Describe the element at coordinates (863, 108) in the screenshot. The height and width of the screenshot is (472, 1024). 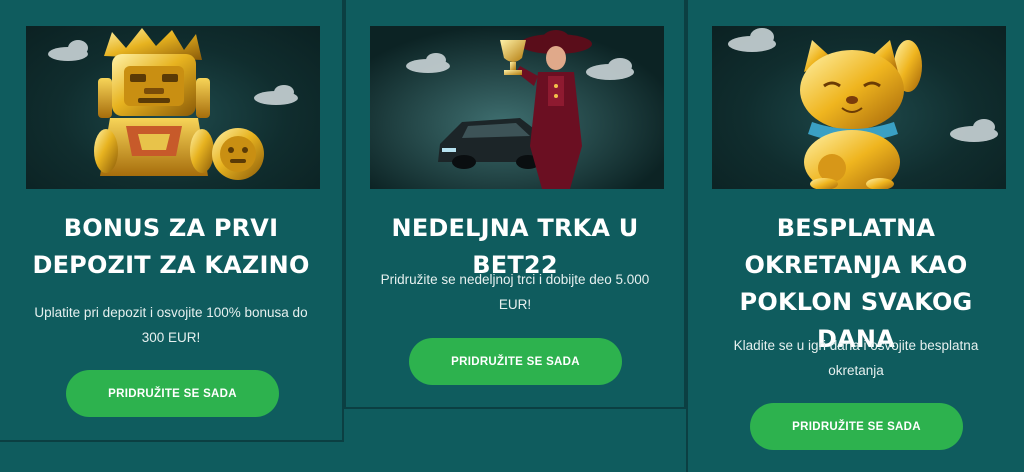
I see `lucky-cat-illustration` at that location.